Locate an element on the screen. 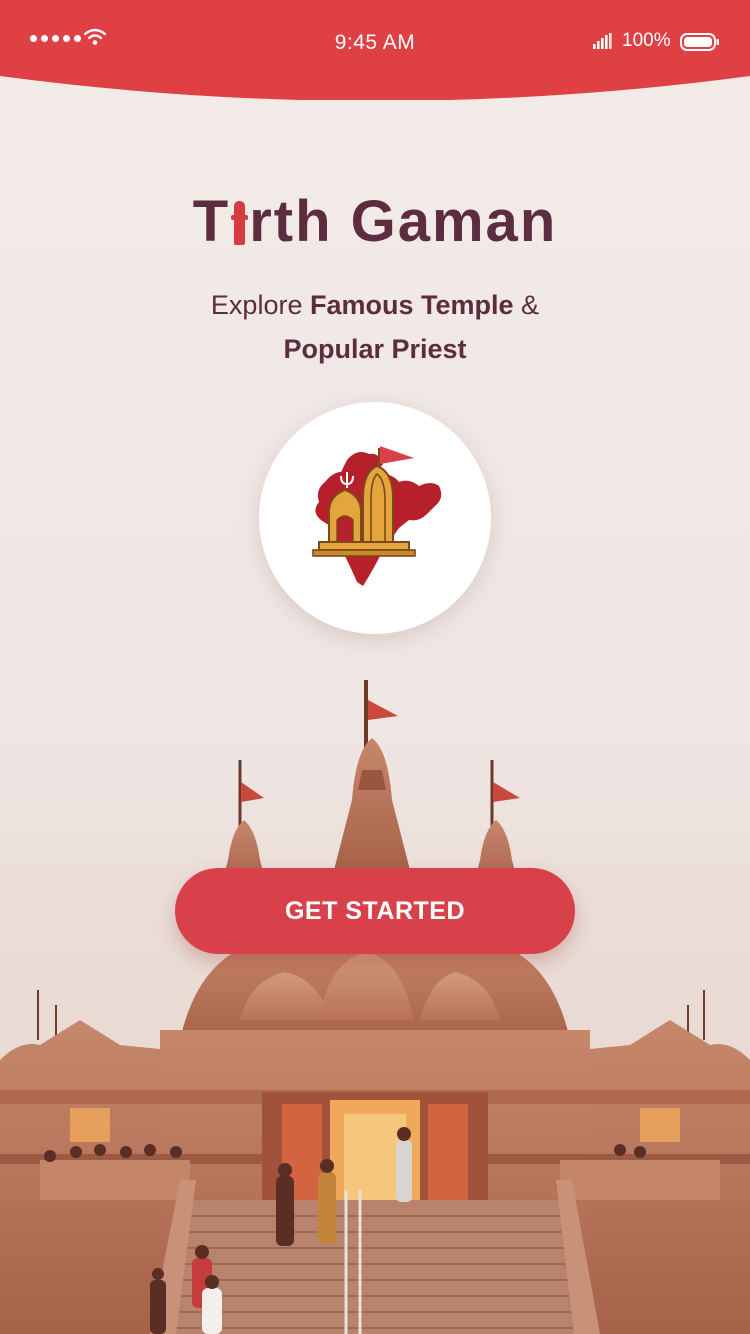  battery-icon is located at coordinates (699, 42).